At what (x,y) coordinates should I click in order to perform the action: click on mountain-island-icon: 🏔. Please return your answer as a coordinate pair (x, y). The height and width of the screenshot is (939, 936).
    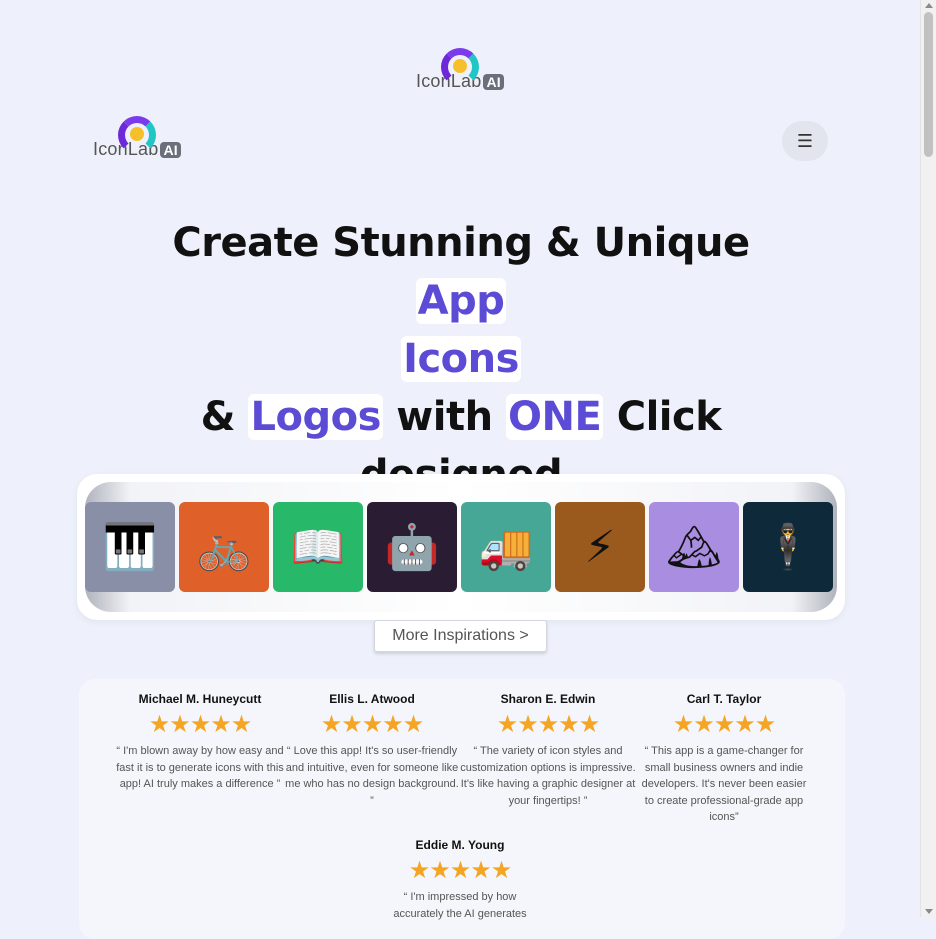
    Looking at the image, I should click on (694, 547).